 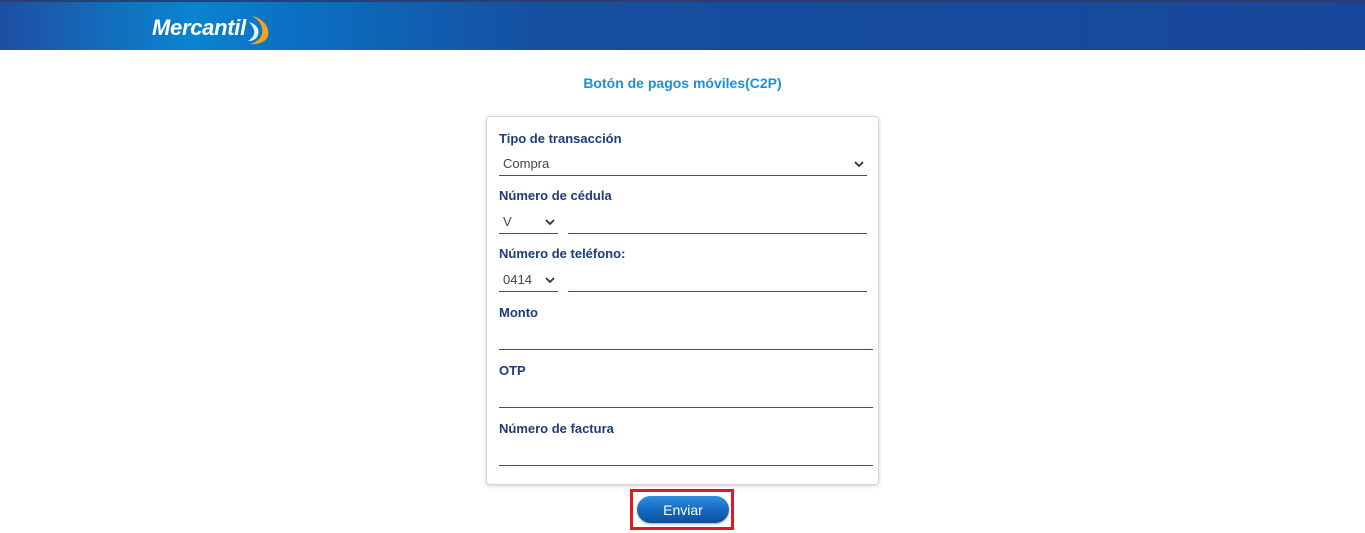 What do you see at coordinates (517, 279) in the screenshot?
I see `telefono-prefix-value: 0414` at bounding box center [517, 279].